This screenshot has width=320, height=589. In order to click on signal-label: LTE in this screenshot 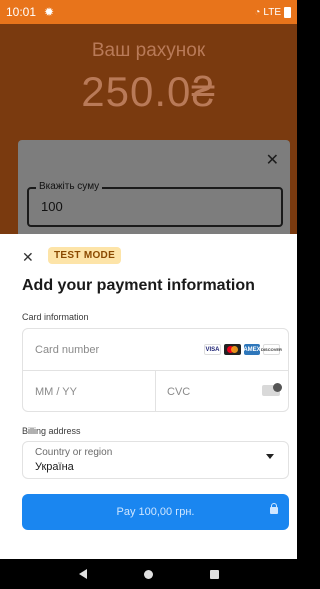, I will do `click(272, 12)`.